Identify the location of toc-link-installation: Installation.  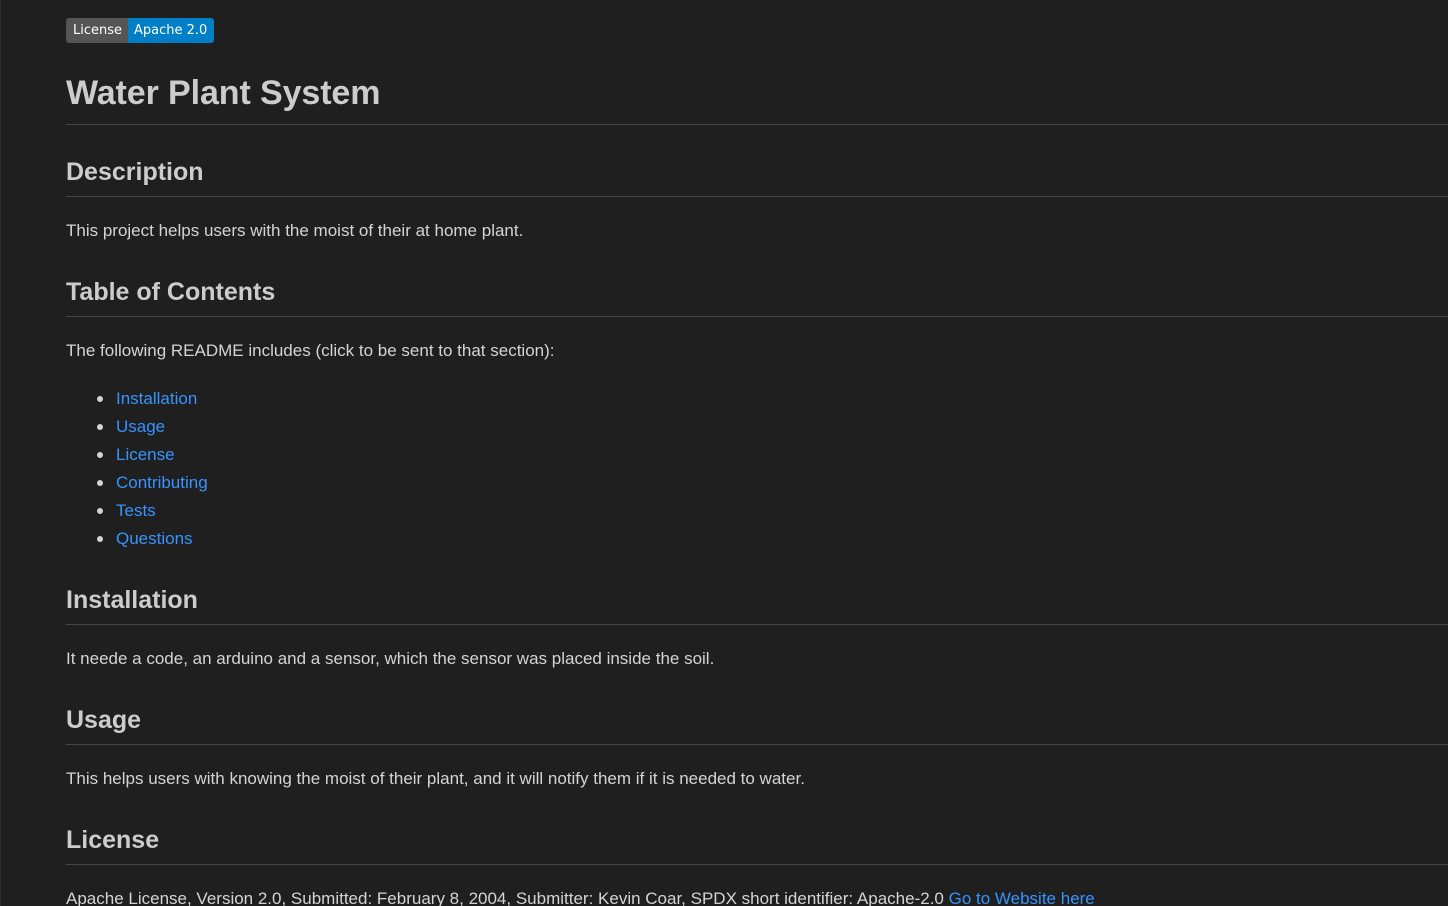
(156, 398).